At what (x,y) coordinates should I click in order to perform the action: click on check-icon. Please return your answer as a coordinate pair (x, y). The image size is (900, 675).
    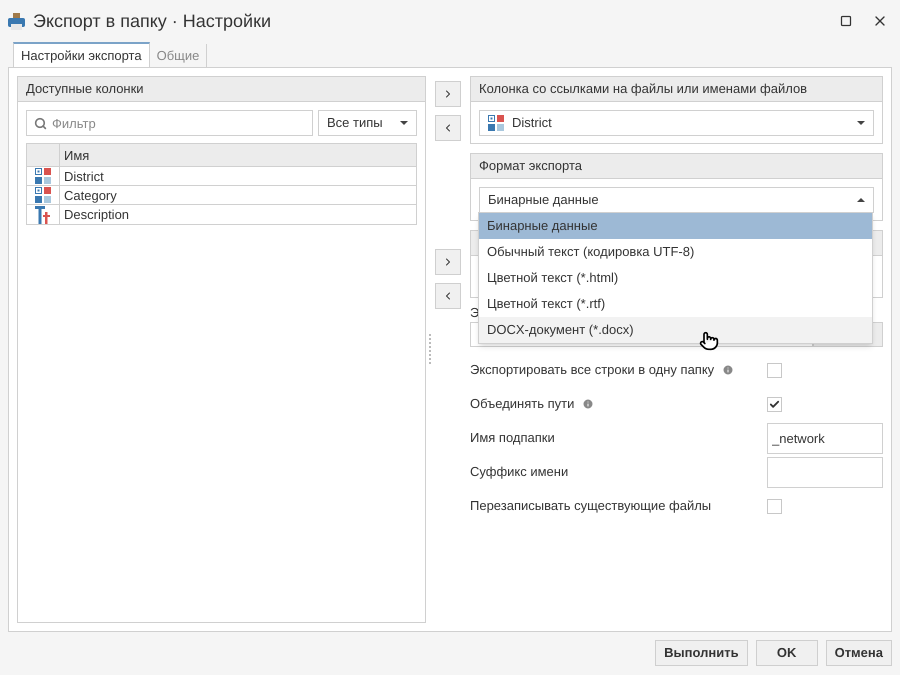
    Looking at the image, I should click on (774, 404).